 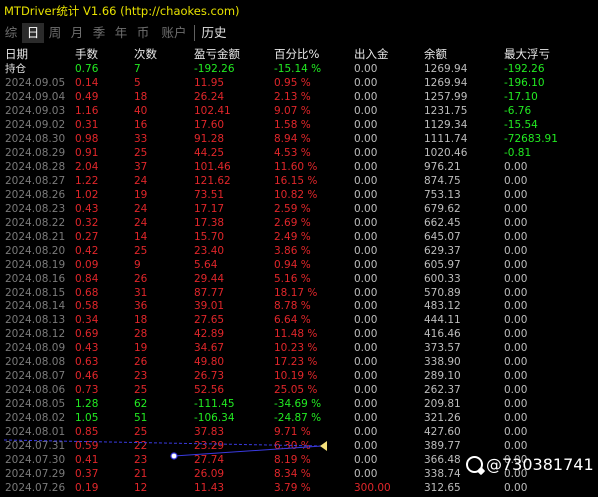 What do you see at coordinates (209, 320) in the screenshot?
I see `cell-pnl: 27.65` at bounding box center [209, 320].